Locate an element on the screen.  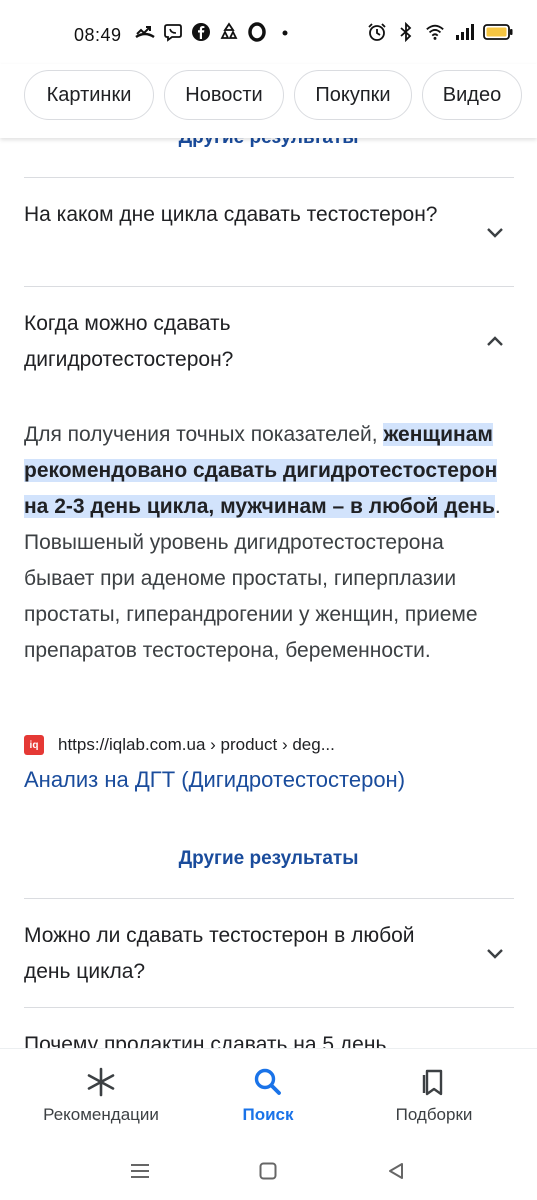
wifi-icon is located at coordinates (435, 32).